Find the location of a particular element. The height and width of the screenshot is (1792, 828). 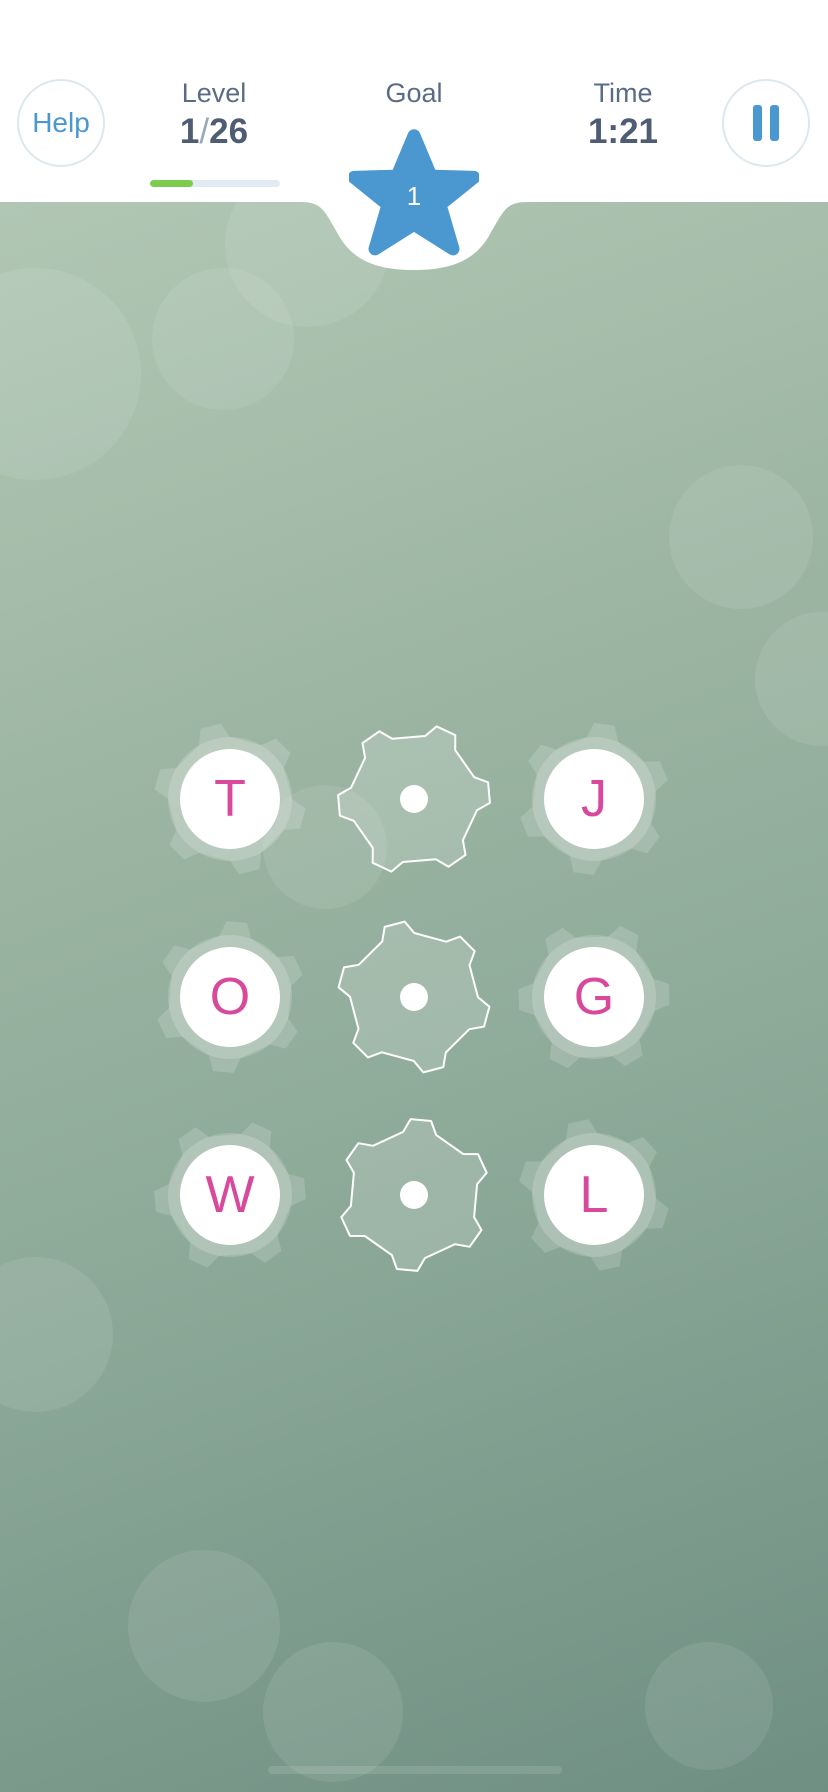

level-current: 1 is located at coordinates (189, 131).